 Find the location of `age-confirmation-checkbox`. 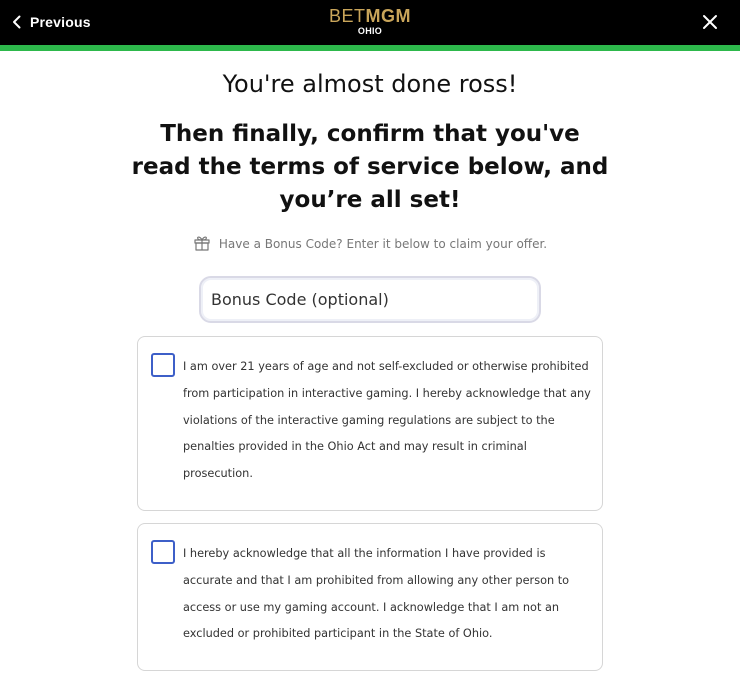

age-confirmation-checkbox is located at coordinates (163, 365).